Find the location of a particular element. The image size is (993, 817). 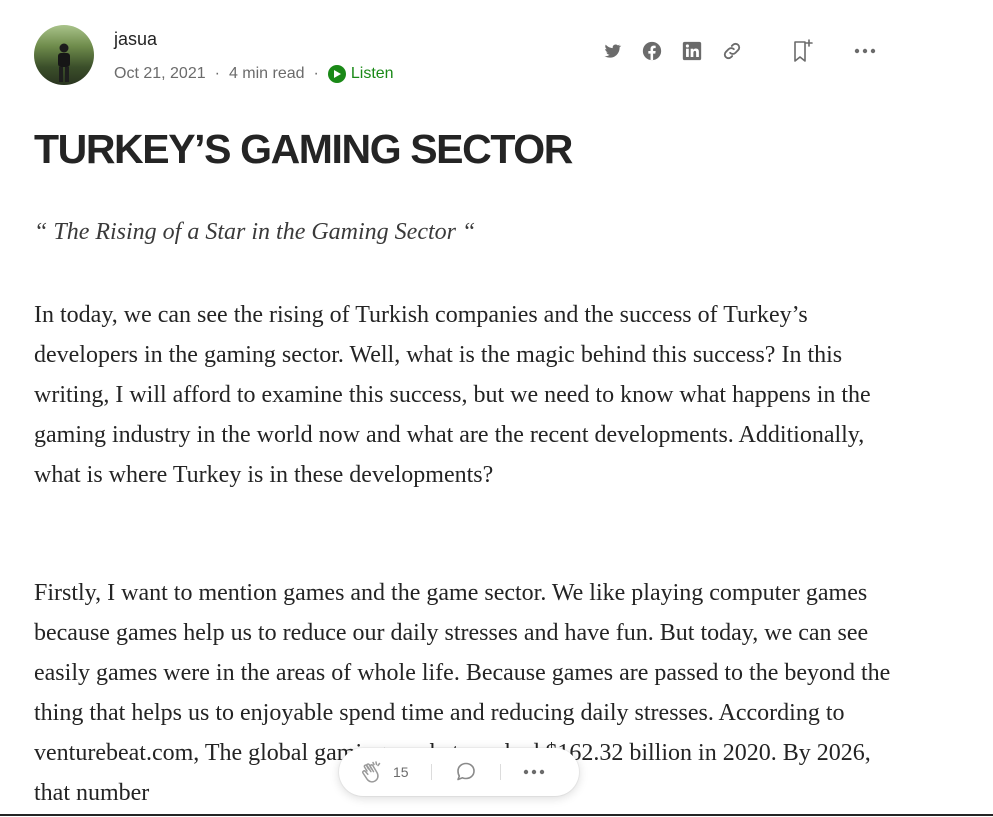

bookmark-add-icon is located at coordinates (802, 51).